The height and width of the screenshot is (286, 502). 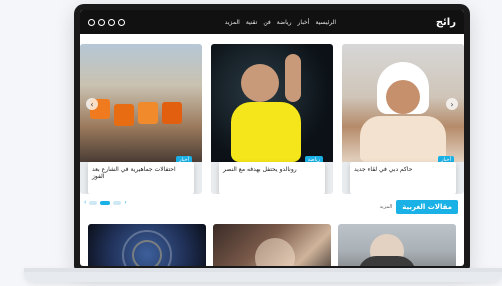 I want to click on nav-item: الرئيسية, so click(x=325, y=22).